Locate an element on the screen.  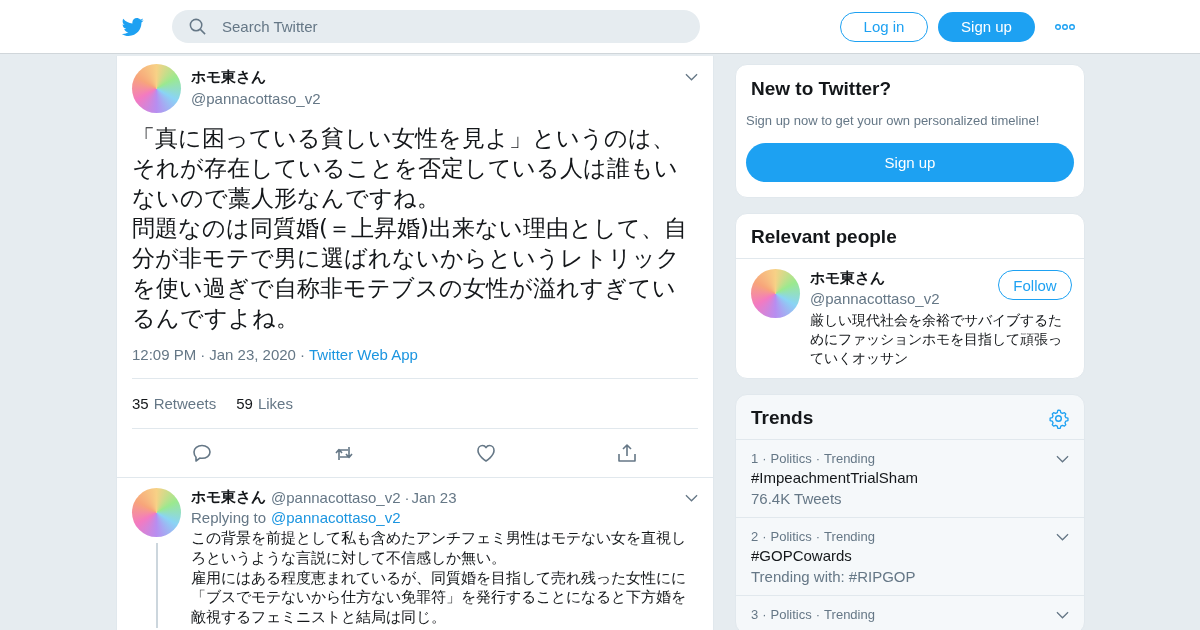
tweet-date: Jan 23 is located at coordinates (434, 497).